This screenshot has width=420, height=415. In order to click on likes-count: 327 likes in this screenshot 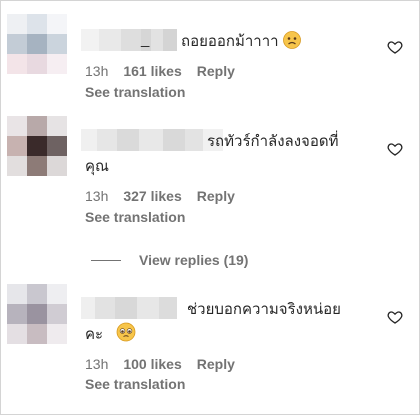, I will do `click(152, 196)`.